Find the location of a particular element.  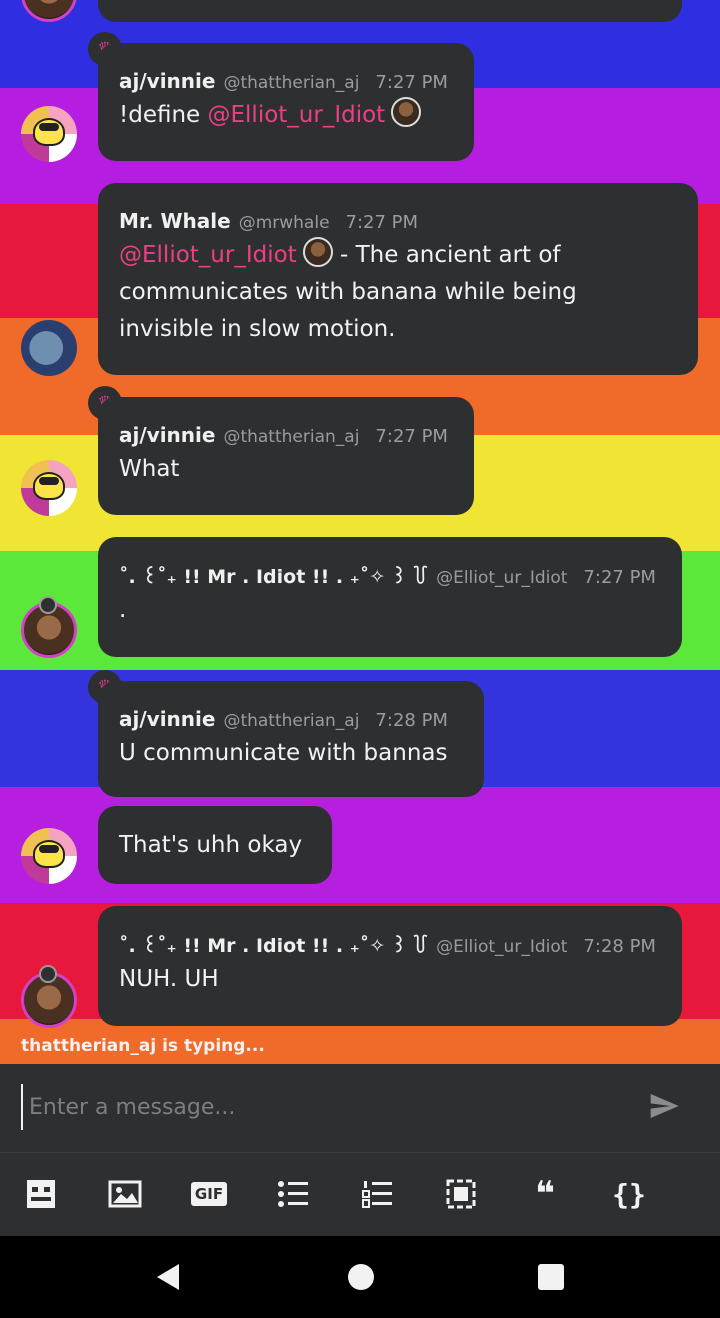

quote-icon: ❝ is located at coordinates (545, 1194).